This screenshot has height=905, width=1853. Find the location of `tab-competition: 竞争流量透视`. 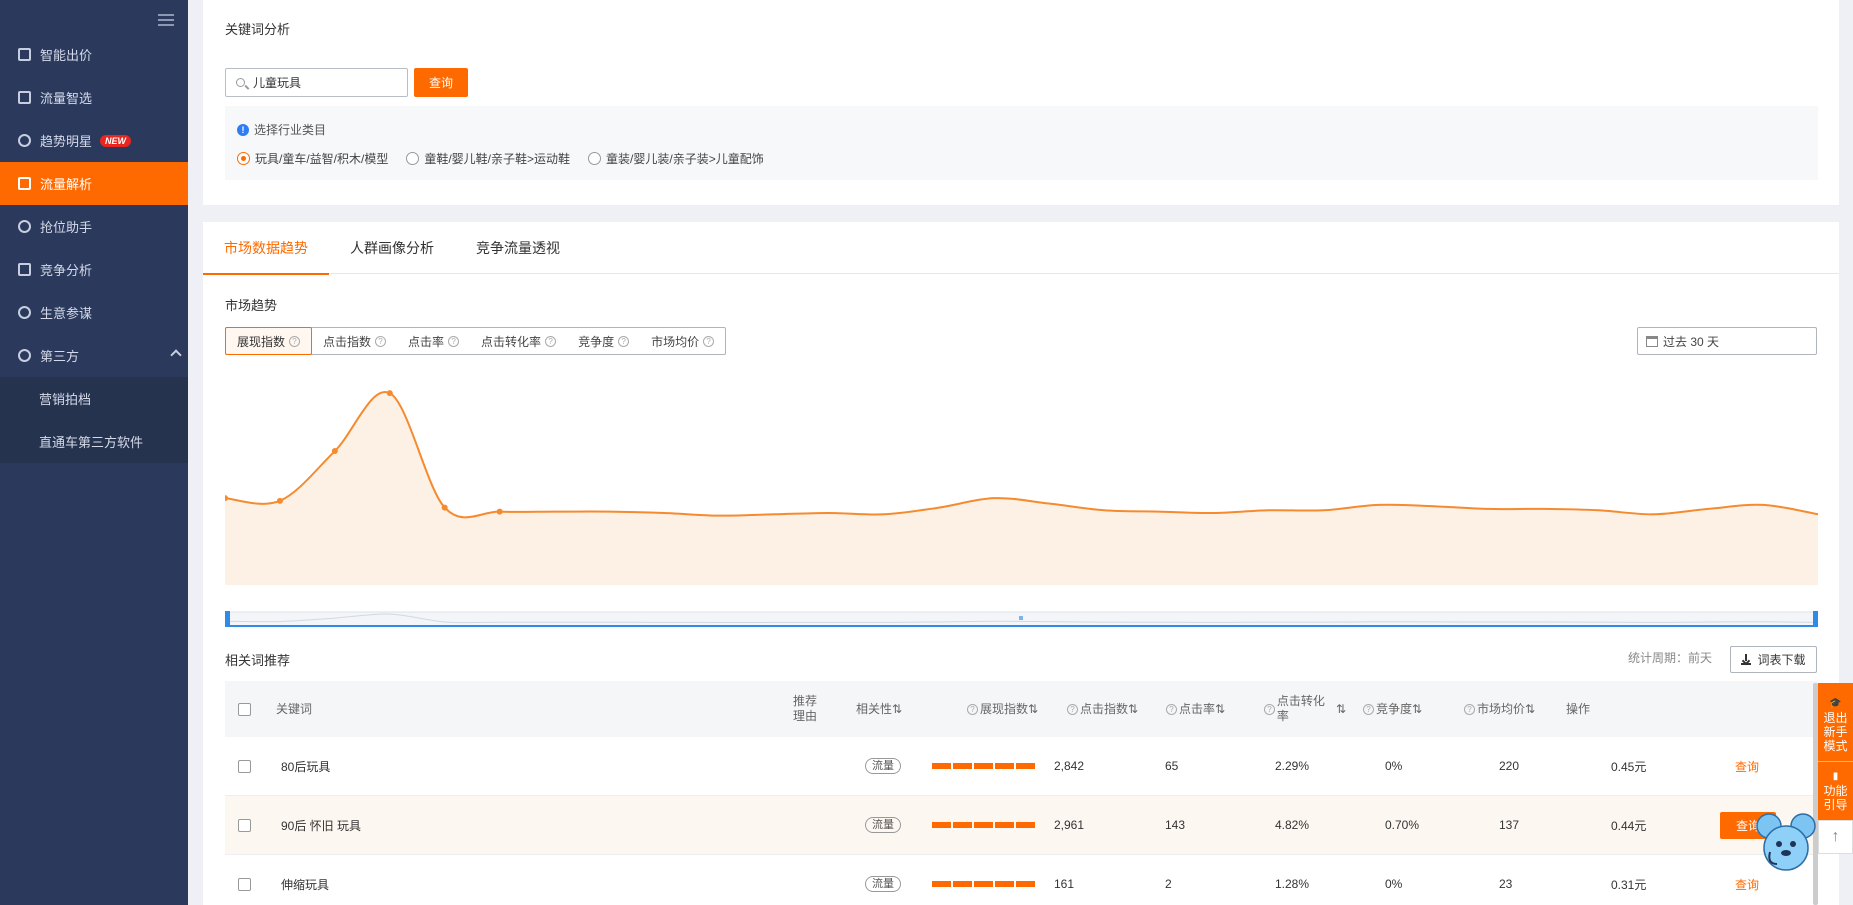

tab-competition: 竞争流量透视 is located at coordinates (518, 248).